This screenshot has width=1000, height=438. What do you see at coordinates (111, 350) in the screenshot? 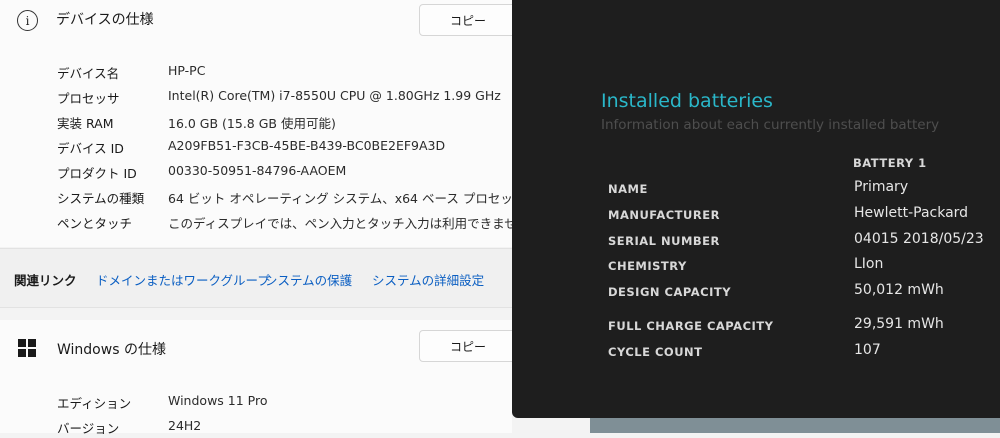
I see `windows-spec-title: Windows の仕様` at bounding box center [111, 350].